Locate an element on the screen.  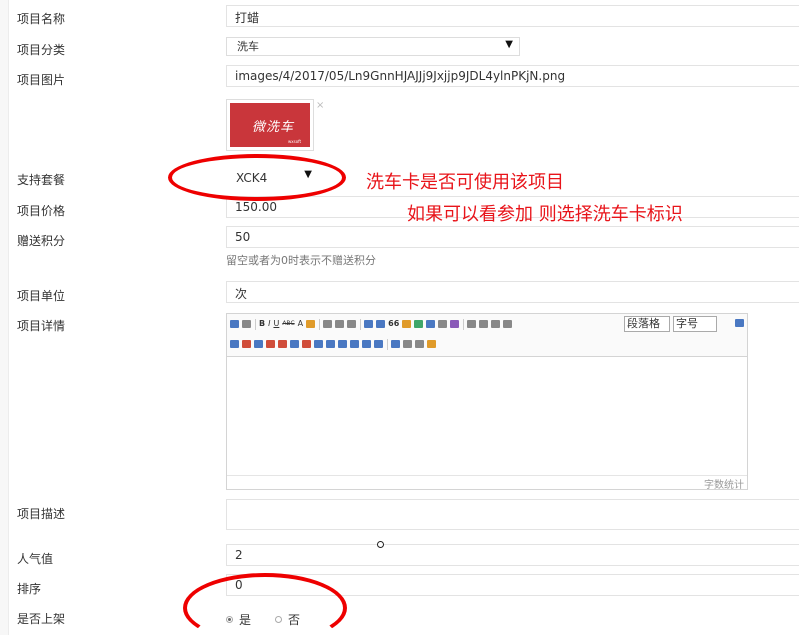
editor-toolbar: B I U ABC A 66 段落格 字号 is located at coordinates (487, 335).